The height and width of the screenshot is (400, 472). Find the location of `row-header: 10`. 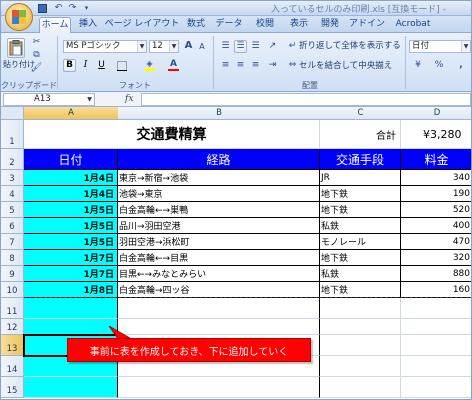

row-header: 10 is located at coordinates (12, 290).